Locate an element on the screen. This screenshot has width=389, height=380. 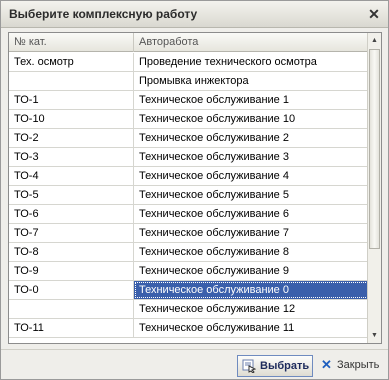
table-row: ТО-4 Техническое обслуживание 4 is located at coordinates (189, 176).